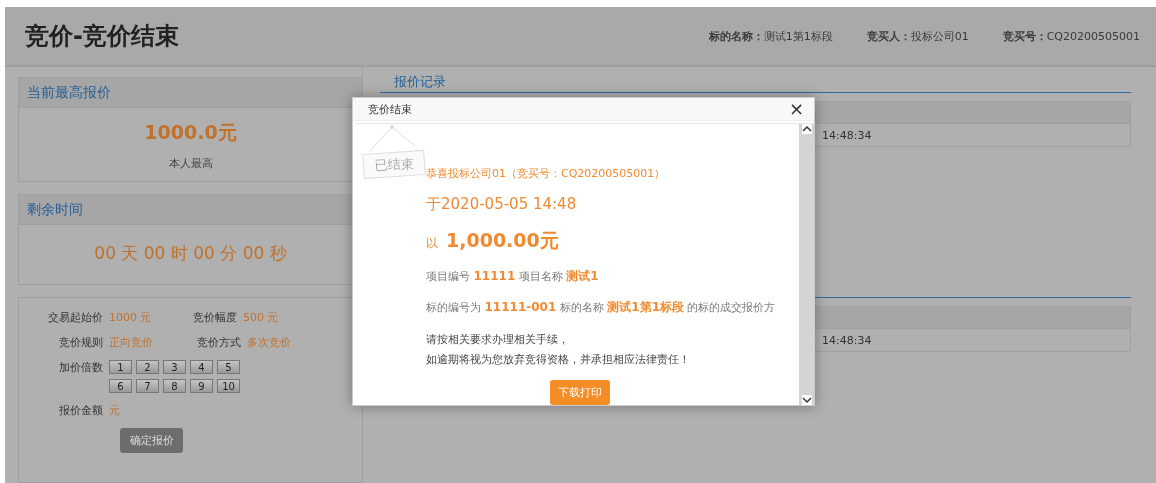  Describe the element at coordinates (770, 36) in the screenshot. I see `header-info: 标的名称：测试1第1标段` at that location.